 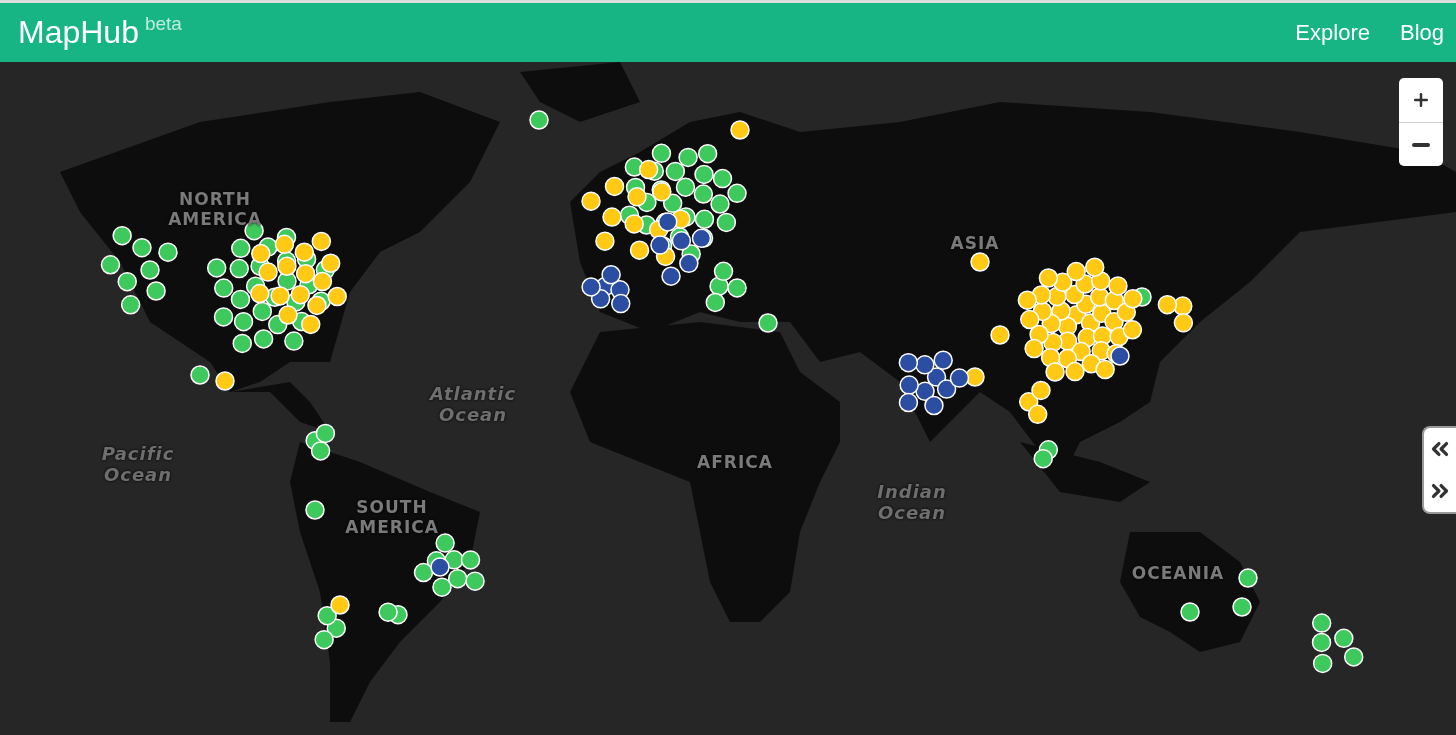 What do you see at coordinates (1421, 32) in the screenshot?
I see `nav-link: Blog` at bounding box center [1421, 32].